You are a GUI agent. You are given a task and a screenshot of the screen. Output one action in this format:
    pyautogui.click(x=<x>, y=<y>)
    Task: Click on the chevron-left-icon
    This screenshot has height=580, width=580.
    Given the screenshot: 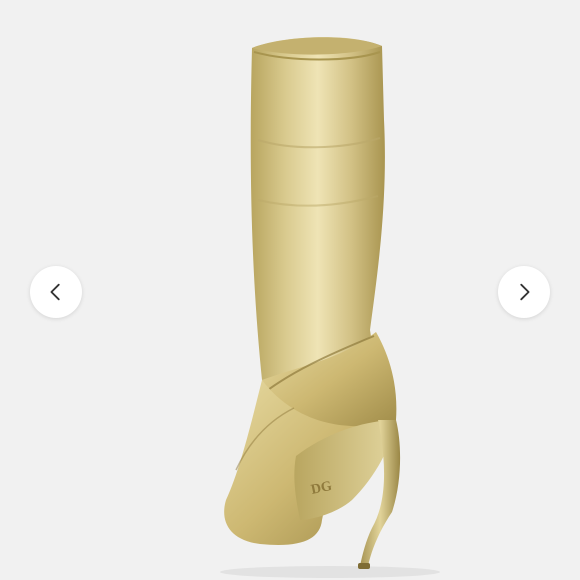 What is the action you would take?
    pyautogui.click(x=55, y=292)
    